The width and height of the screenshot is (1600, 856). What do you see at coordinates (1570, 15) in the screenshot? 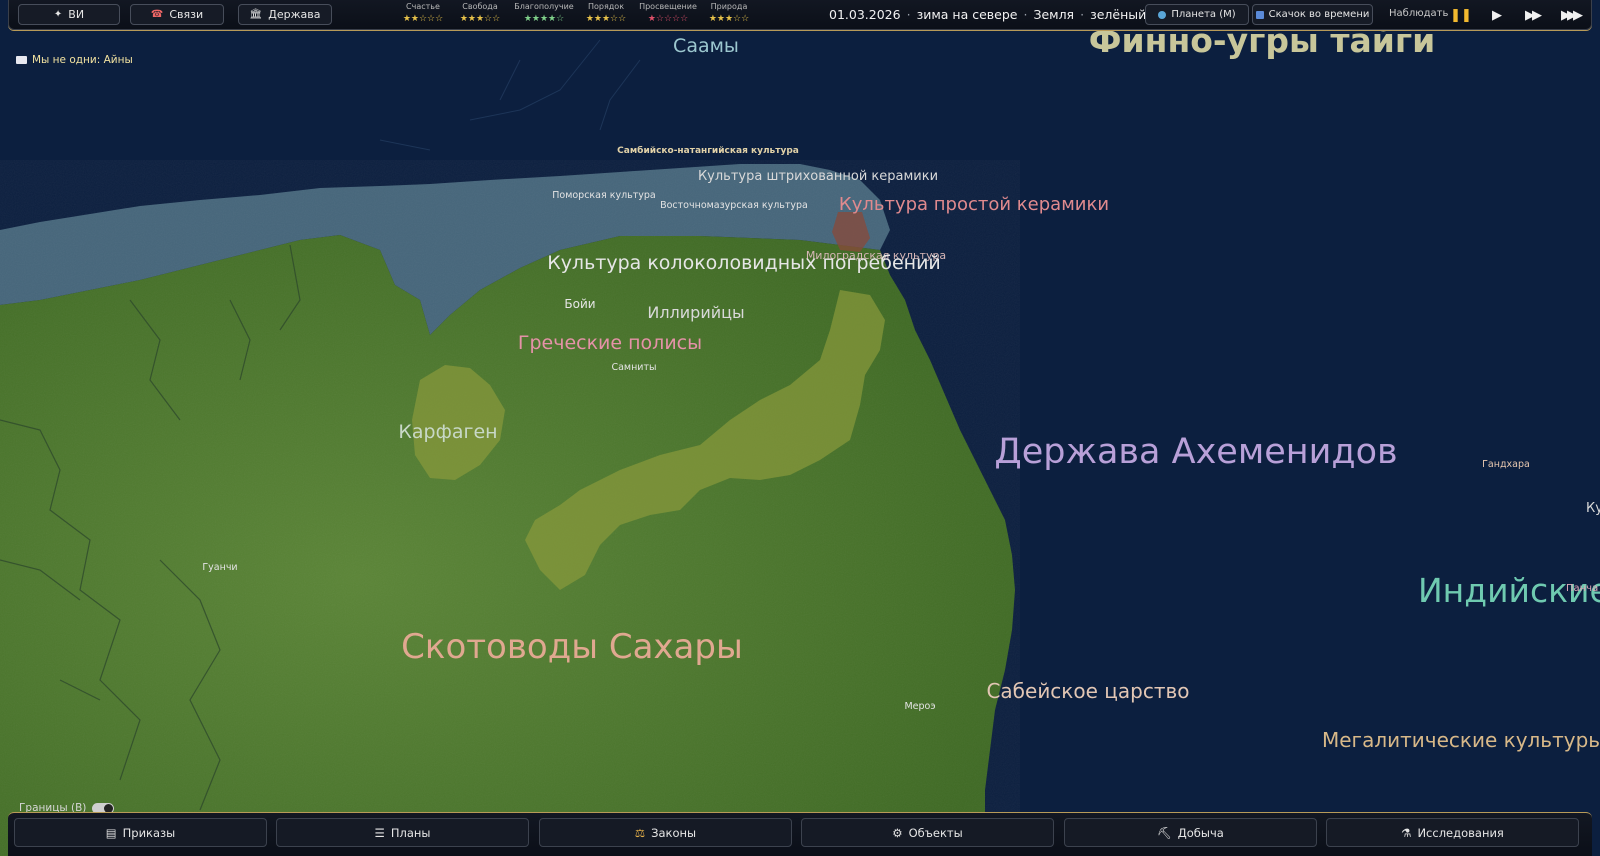
I see `fastest-forward-icon: ▶▶▶` at bounding box center [1570, 15].